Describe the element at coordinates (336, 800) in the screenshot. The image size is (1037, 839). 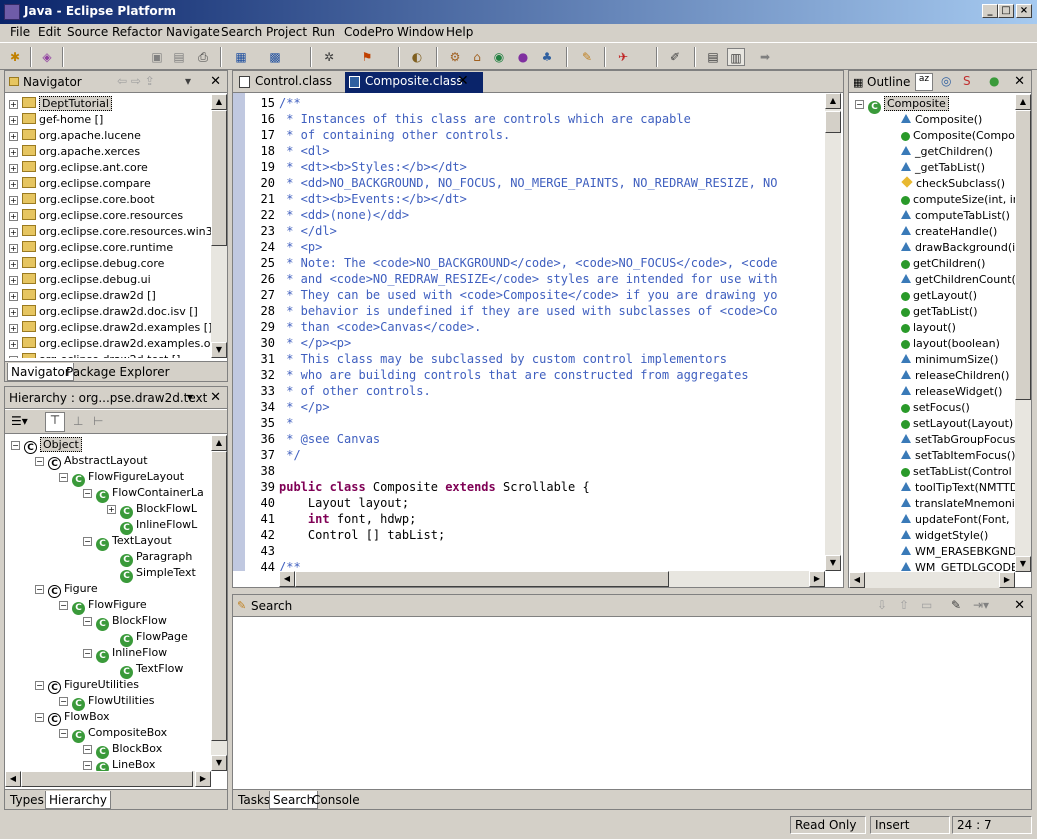
I see `tab-console: Console` at that location.